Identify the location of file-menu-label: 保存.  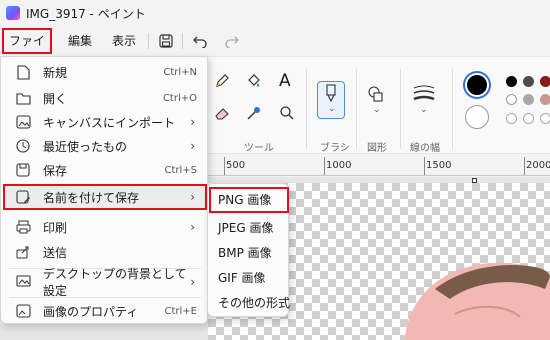
(55, 170).